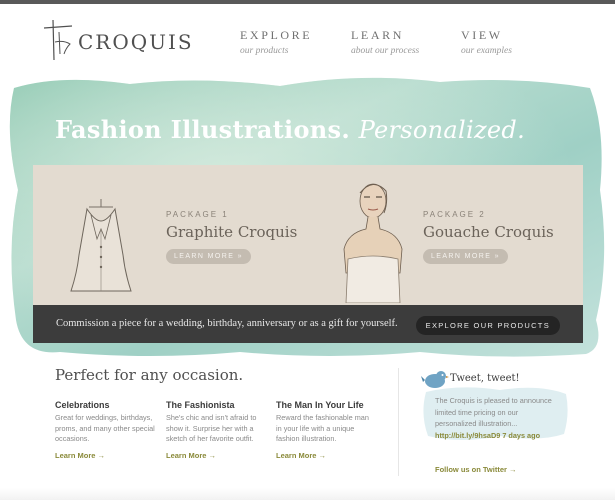  I want to click on follow-twitter-link: Follow us on Twitter →, so click(476, 469).